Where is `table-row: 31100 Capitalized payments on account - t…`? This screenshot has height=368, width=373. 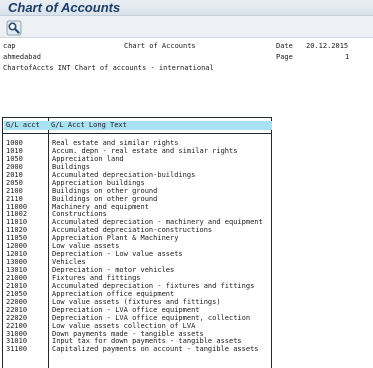
table-row: 31100 Capitalized payments on account - t… is located at coordinates (137, 349).